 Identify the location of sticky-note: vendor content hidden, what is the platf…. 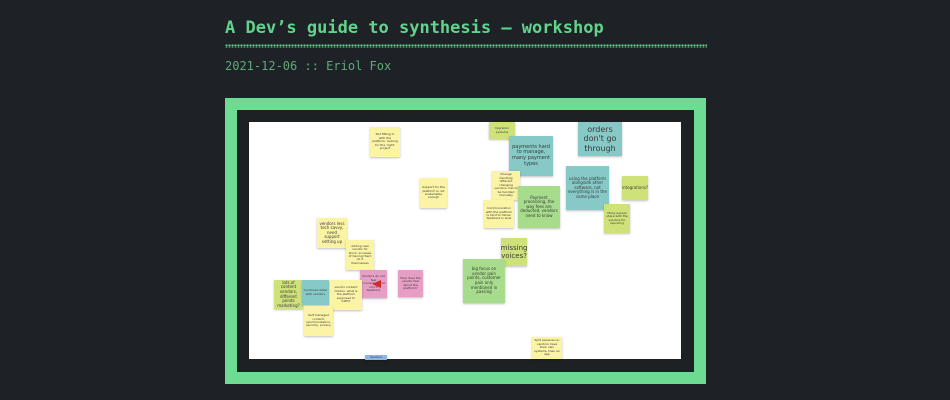
(346, 295).